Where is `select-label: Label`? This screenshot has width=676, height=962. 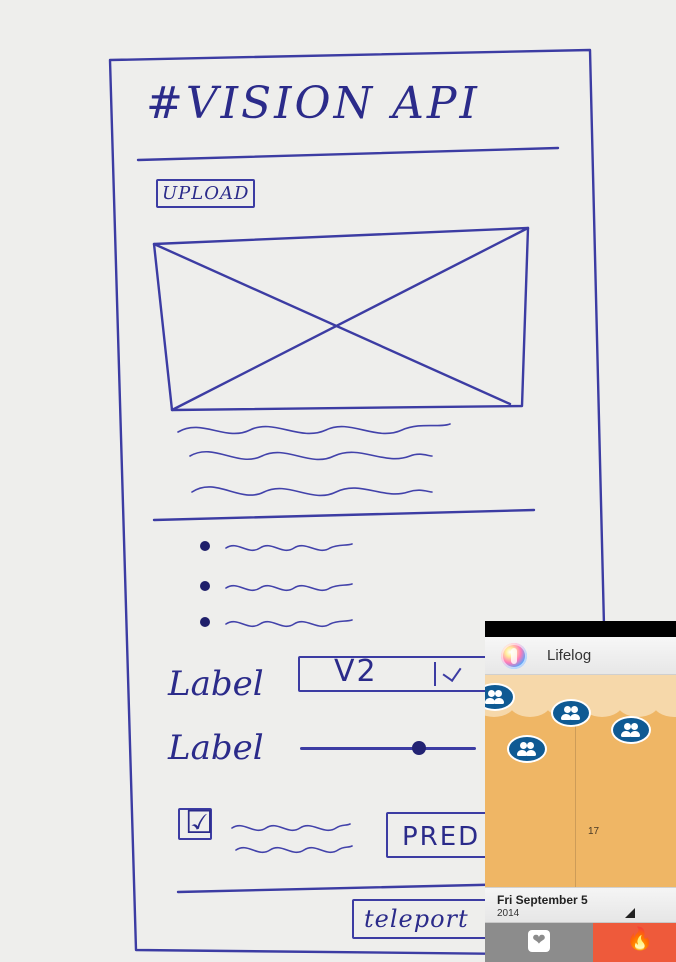 select-label: Label is located at coordinates (216, 684).